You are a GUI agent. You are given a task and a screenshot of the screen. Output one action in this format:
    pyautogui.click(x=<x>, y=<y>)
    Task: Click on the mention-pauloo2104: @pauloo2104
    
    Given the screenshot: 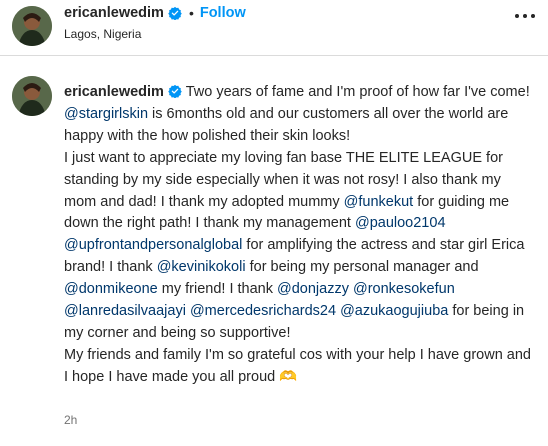 What is the action you would take?
    pyautogui.click(x=400, y=223)
    